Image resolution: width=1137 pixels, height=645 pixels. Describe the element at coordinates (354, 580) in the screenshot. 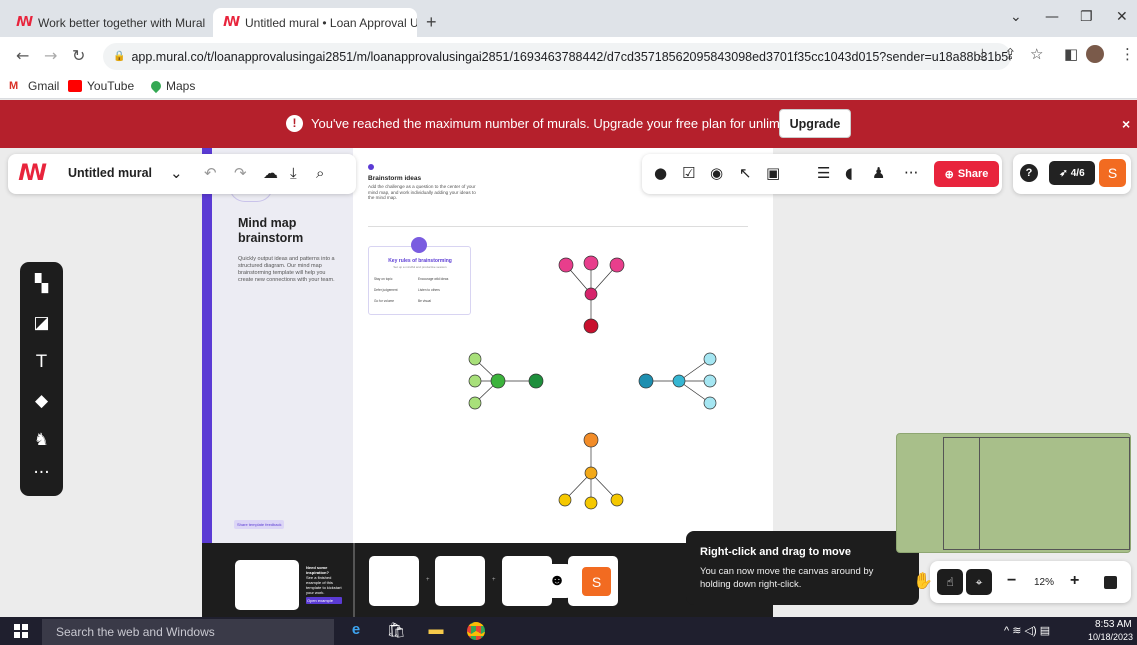

I see `dock-divider` at that location.